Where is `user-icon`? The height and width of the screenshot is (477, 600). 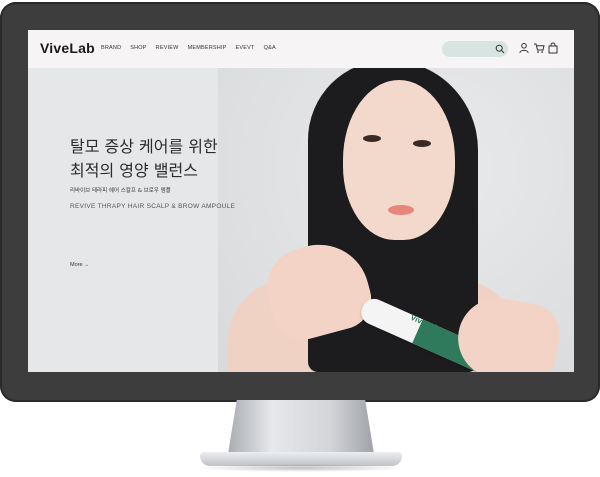 user-icon is located at coordinates (524, 48).